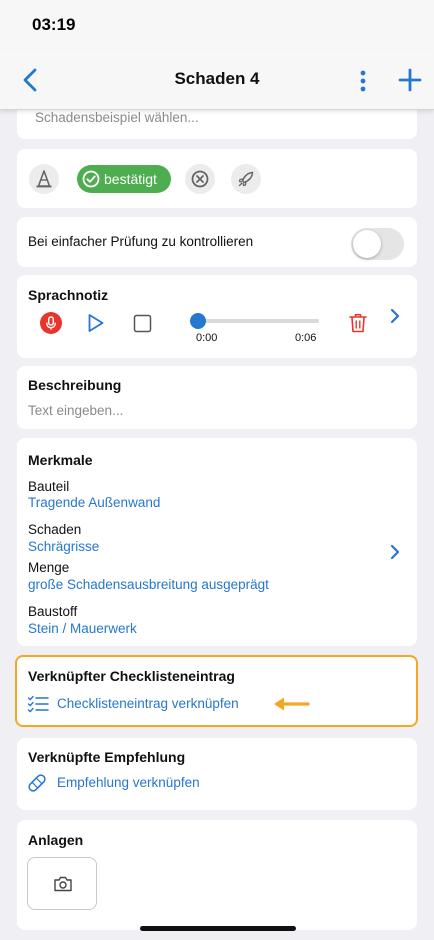 The height and width of the screenshot is (940, 434). Describe the element at coordinates (53, 611) in the screenshot. I see `feature-label: Baustoff` at that location.